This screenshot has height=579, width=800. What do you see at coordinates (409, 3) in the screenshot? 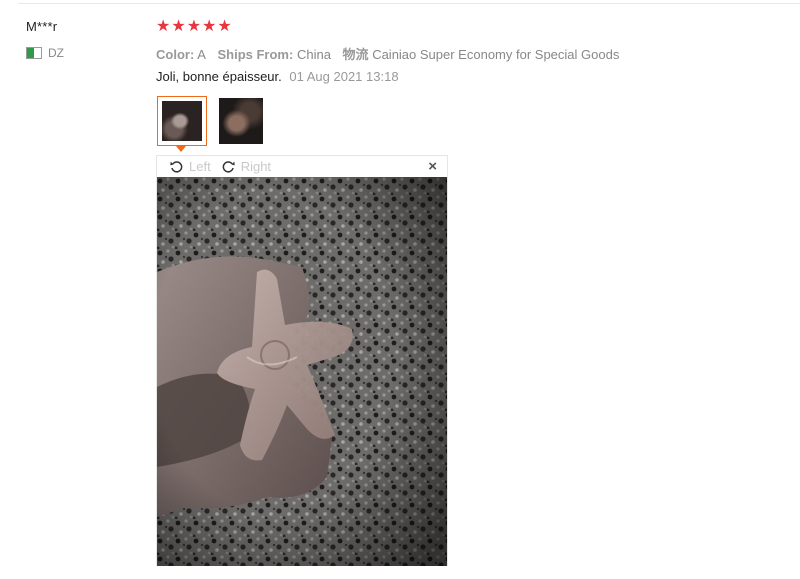
I see `top-divider` at bounding box center [409, 3].